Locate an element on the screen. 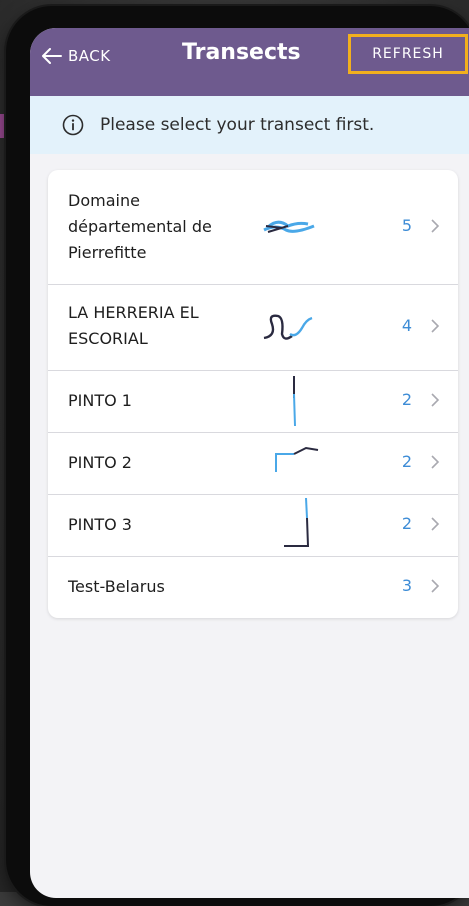 Image resolution: width=469 pixels, height=906 pixels. name-line: LA HERRERIA EL is located at coordinates (133, 312).